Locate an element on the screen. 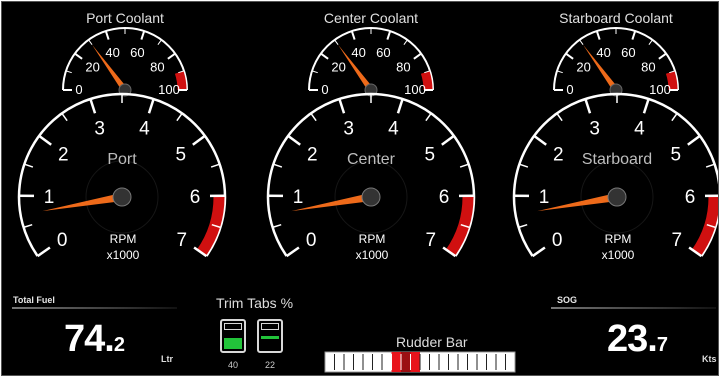 The width and height of the screenshot is (724, 380). sog-value: 23.7 is located at coordinates (637, 339).